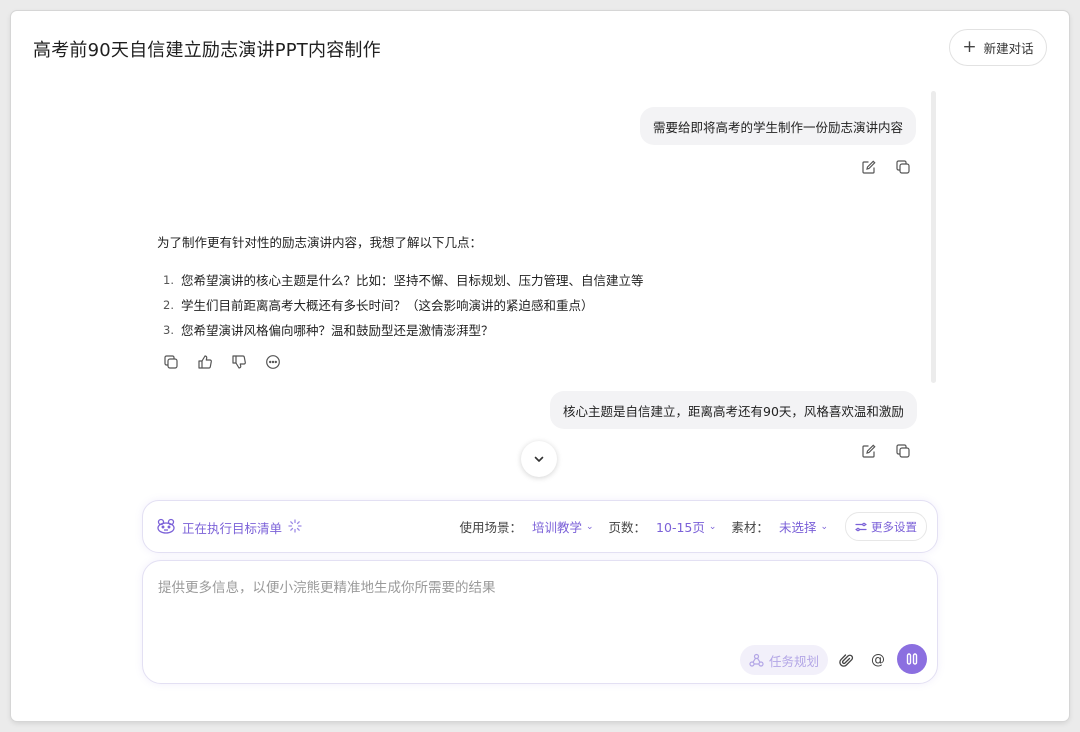  I want to click on material-select: 未选择 ⌄, so click(803, 526).